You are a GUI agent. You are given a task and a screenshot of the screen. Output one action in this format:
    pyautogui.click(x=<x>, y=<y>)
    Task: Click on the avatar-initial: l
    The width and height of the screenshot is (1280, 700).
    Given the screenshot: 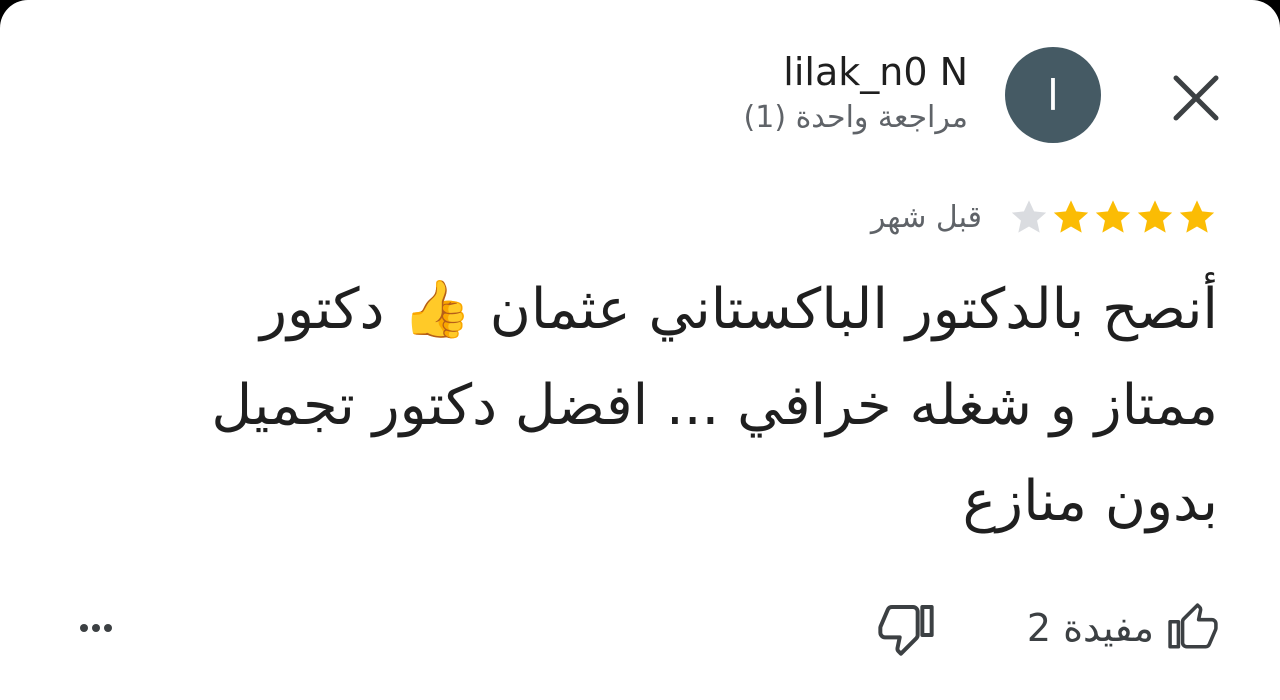 What is the action you would take?
    pyautogui.click(x=1053, y=95)
    